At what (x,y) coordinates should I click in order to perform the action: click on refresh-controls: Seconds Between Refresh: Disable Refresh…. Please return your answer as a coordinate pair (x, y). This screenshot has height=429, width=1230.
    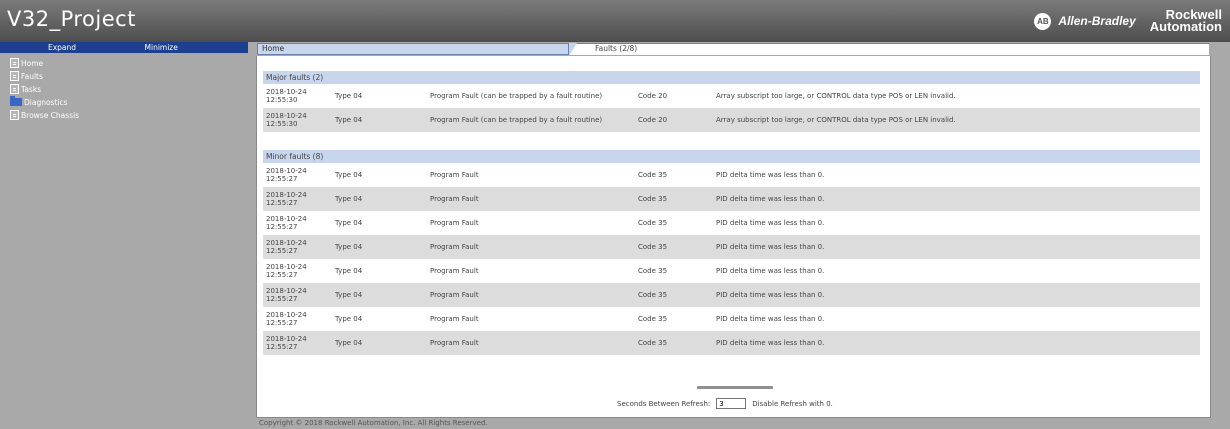
    Looking at the image, I should click on (725, 403).